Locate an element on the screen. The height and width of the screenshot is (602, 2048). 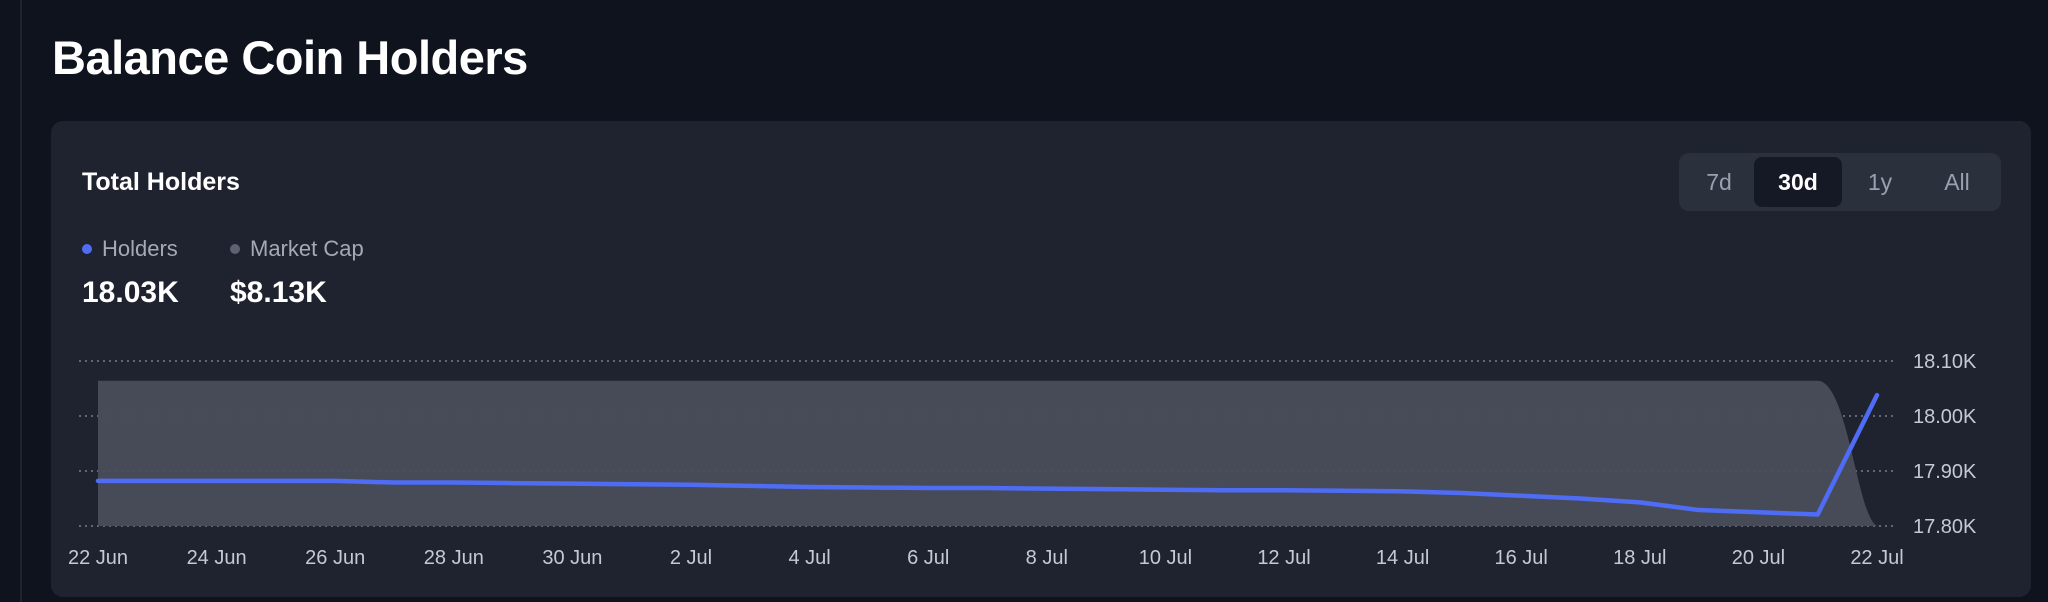
x-tick-label: 24 Jun is located at coordinates (217, 558).